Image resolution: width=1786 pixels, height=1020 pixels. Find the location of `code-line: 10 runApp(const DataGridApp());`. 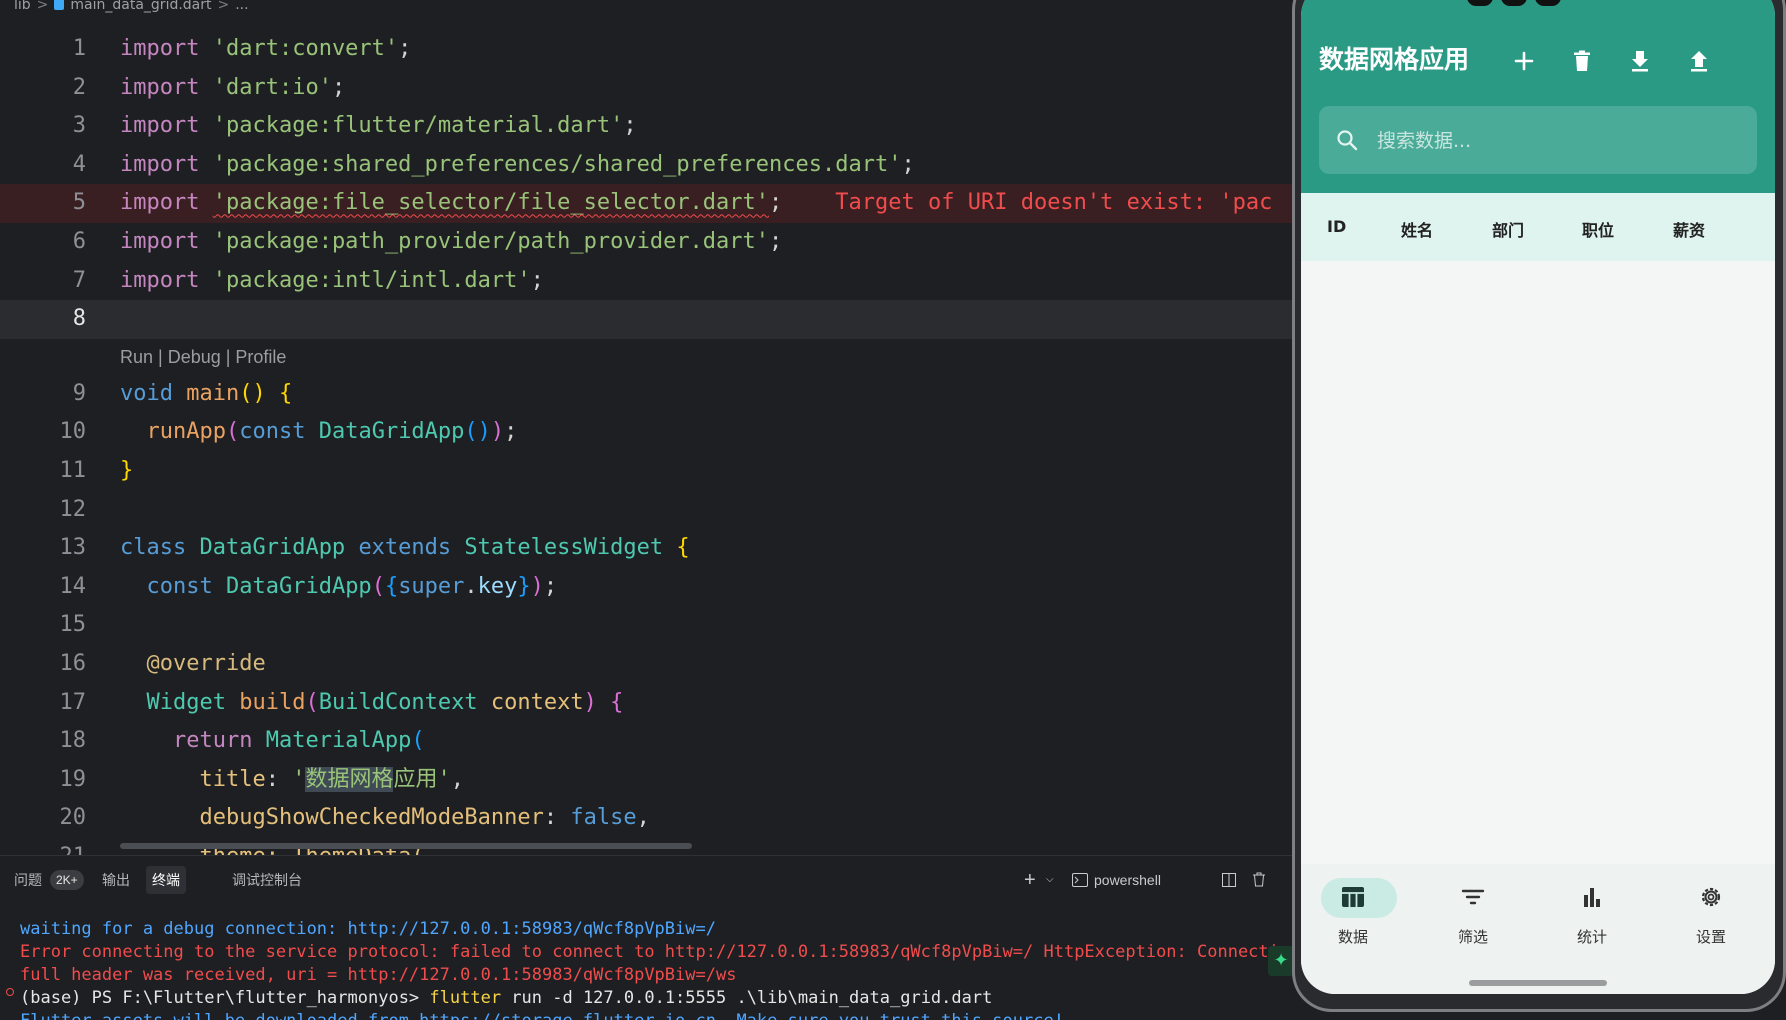

code-line: 10 runApp(const DataGridApp()); is located at coordinates (646, 432).